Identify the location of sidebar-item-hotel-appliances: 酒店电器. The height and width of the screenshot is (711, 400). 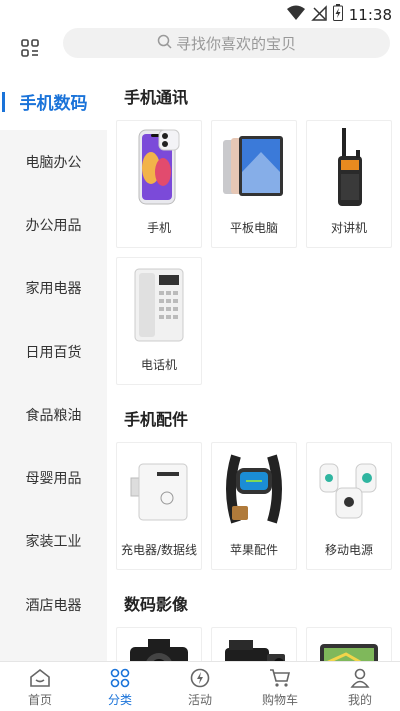
(53, 604).